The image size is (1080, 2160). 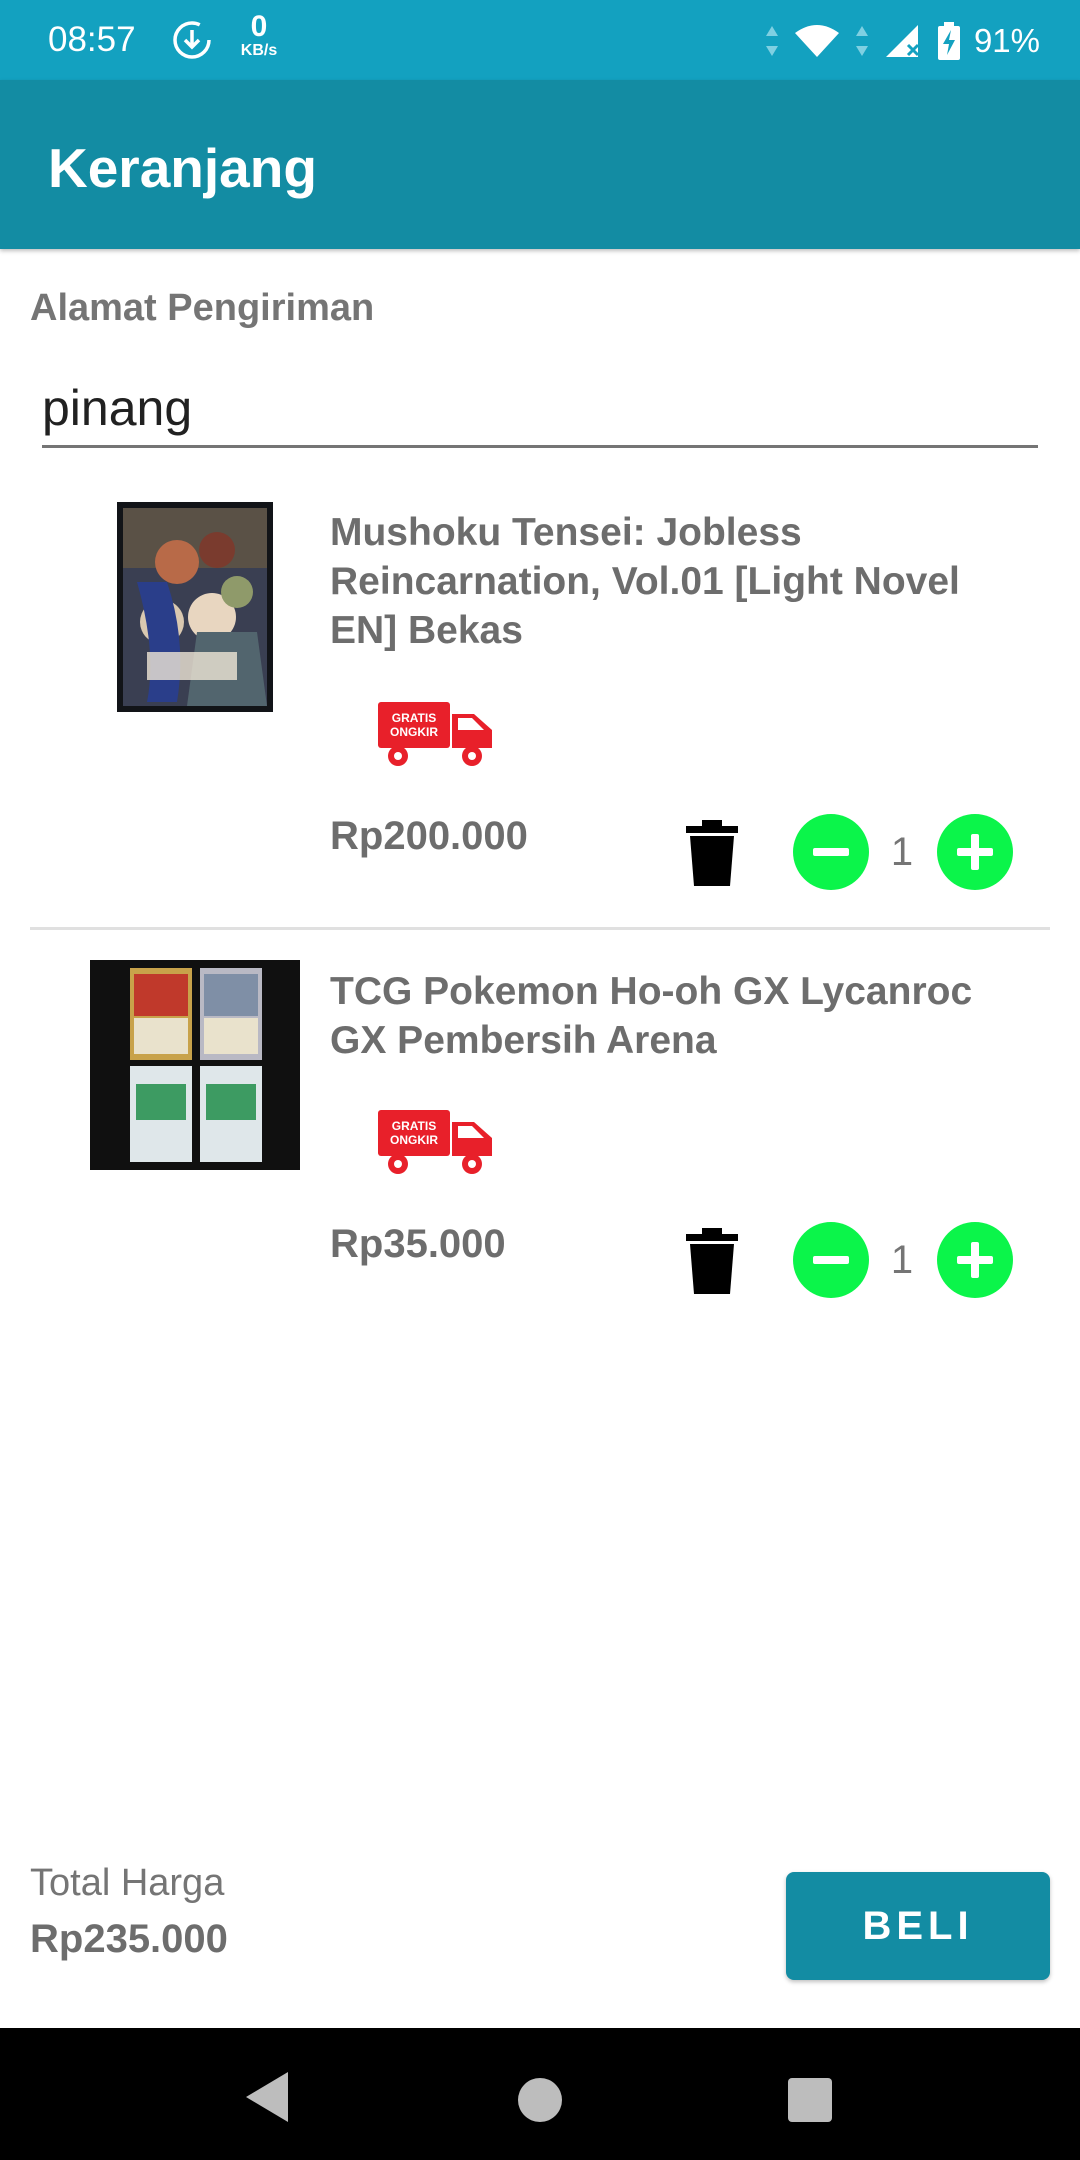 What do you see at coordinates (948, 41) in the screenshot?
I see `battery-charging-icon` at bounding box center [948, 41].